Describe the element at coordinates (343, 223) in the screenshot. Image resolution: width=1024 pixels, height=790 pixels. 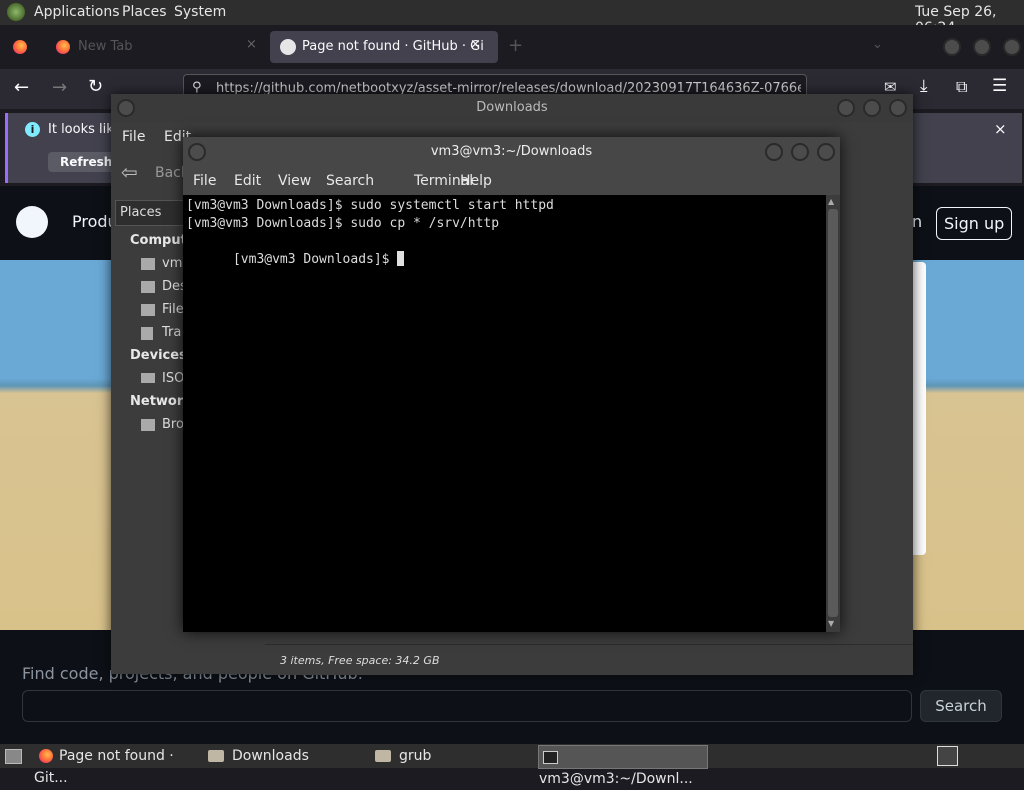
I see `terminal-line: [vm3@vm3 Downloads]$ sudo cp * /srv/http` at that location.